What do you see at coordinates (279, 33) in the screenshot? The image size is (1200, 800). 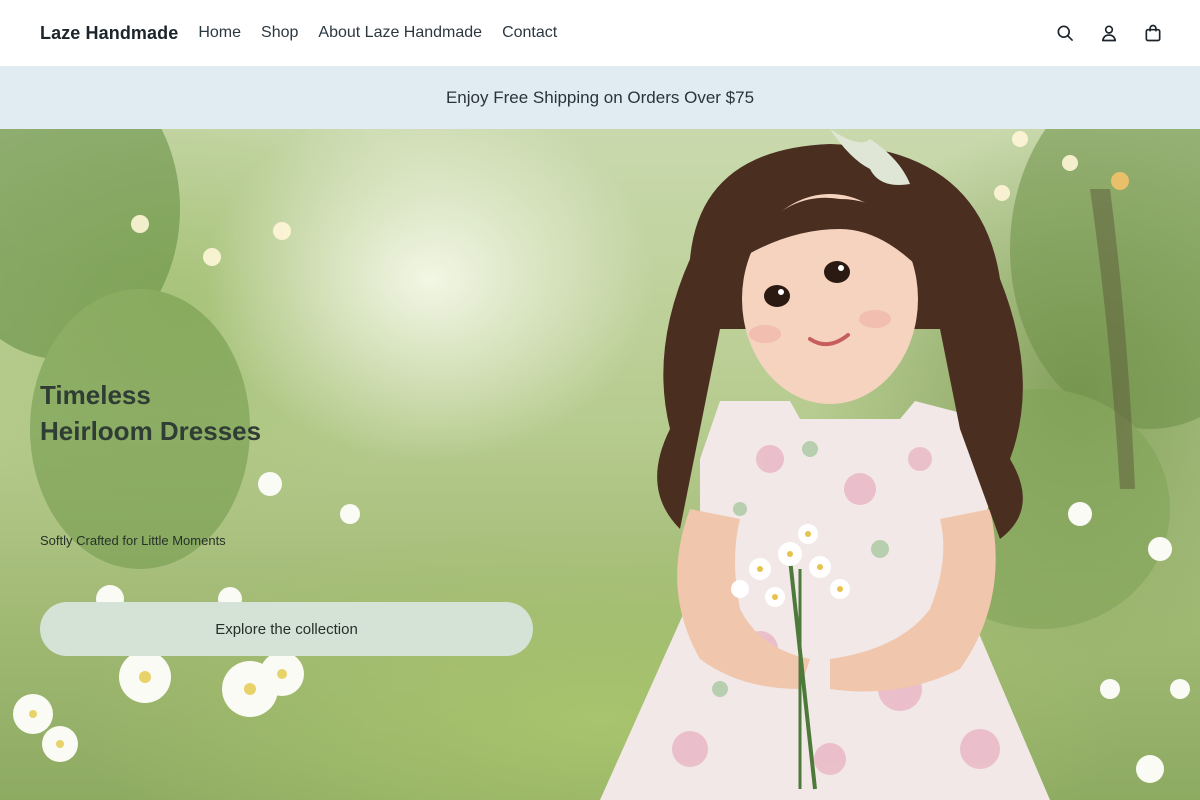 I see `nav-link-shop: Shop` at bounding box center [279, 33].